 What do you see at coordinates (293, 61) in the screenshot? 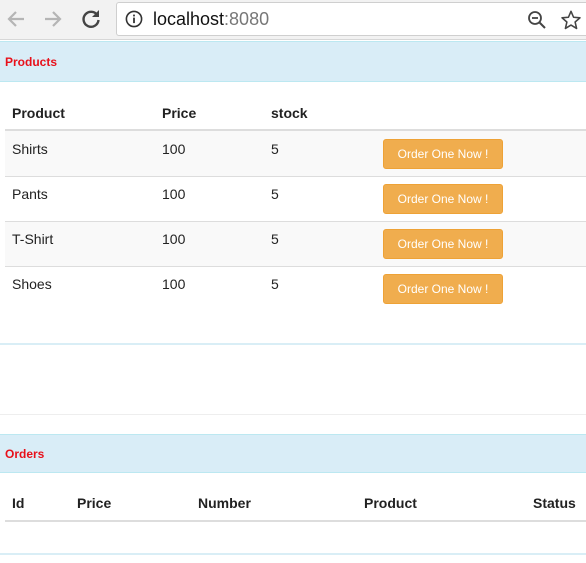
I see `products-panel-heading: Products` at bounding box center [293, 61].